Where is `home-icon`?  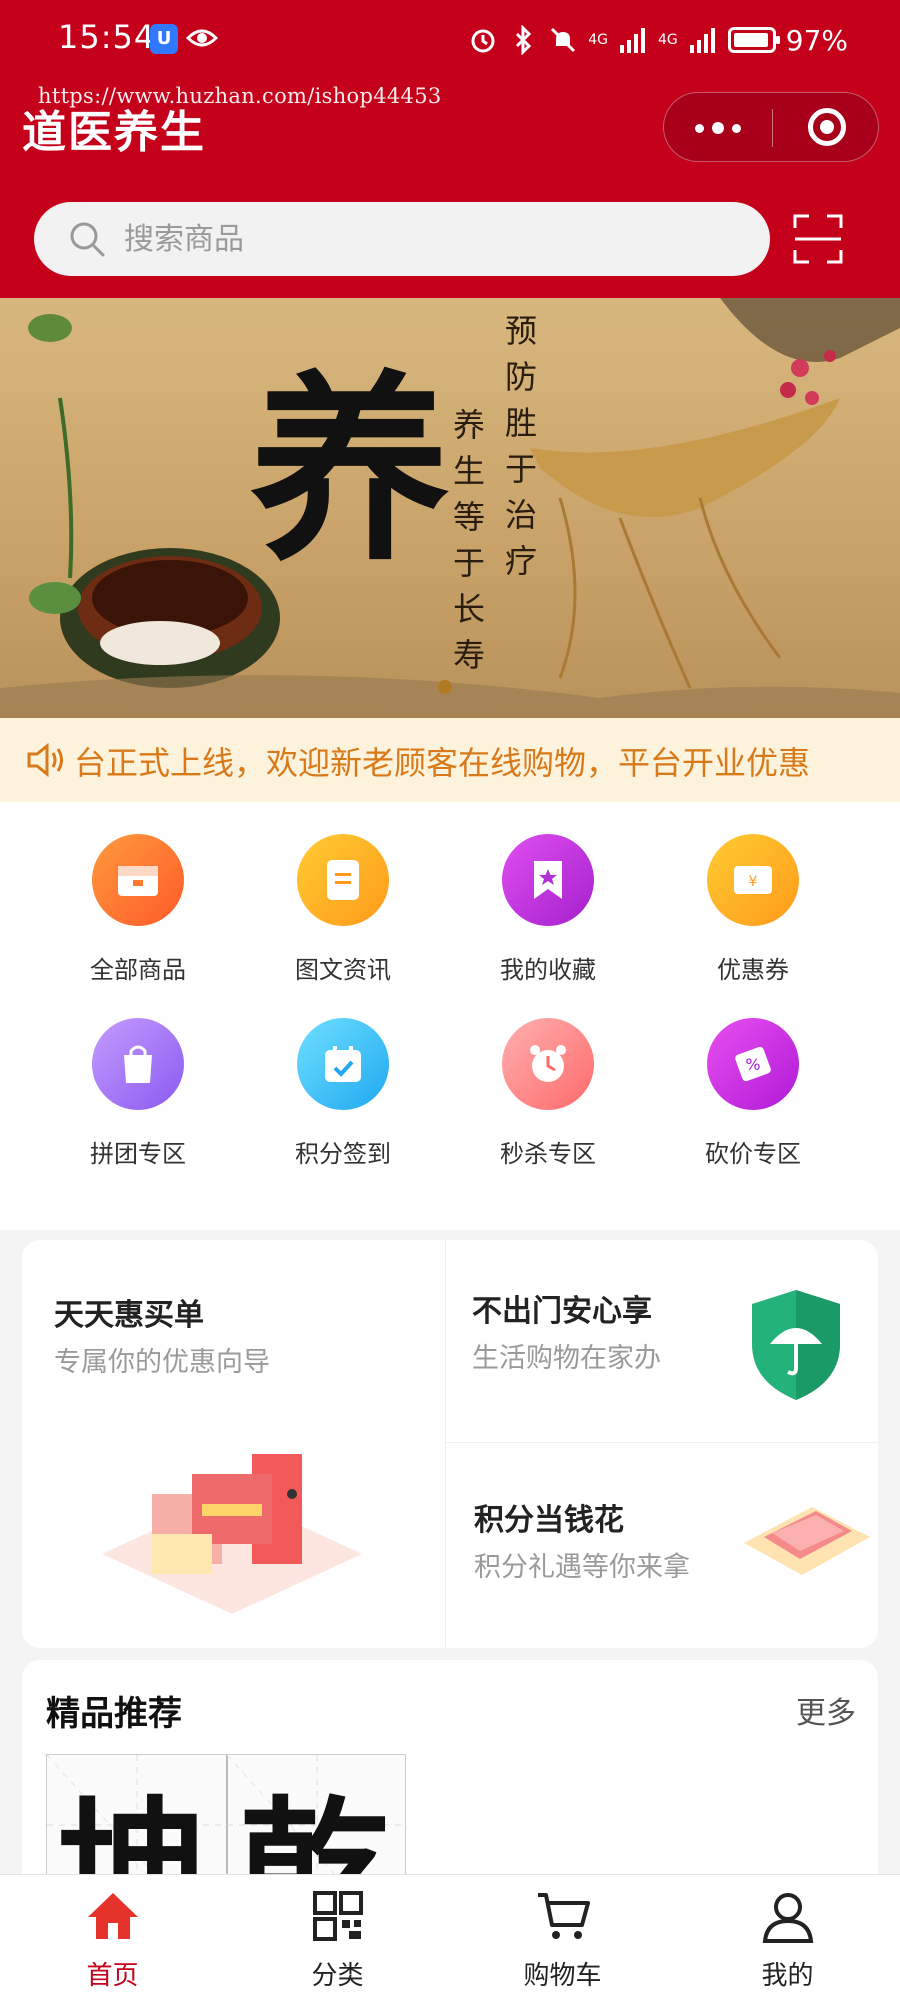 home-icon is located at coordinates (113, 1916).